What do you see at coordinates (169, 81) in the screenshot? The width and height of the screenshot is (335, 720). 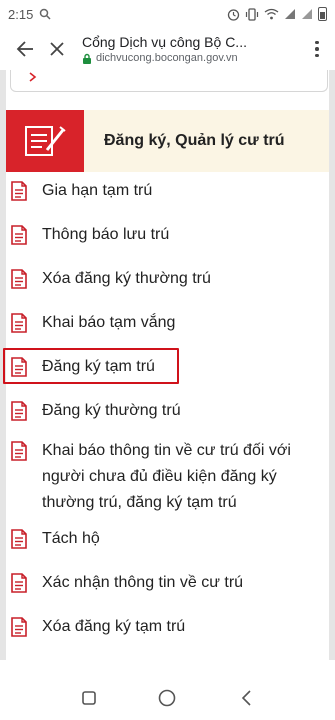 I see `previous-section-card` at bounding box center [169, 81].